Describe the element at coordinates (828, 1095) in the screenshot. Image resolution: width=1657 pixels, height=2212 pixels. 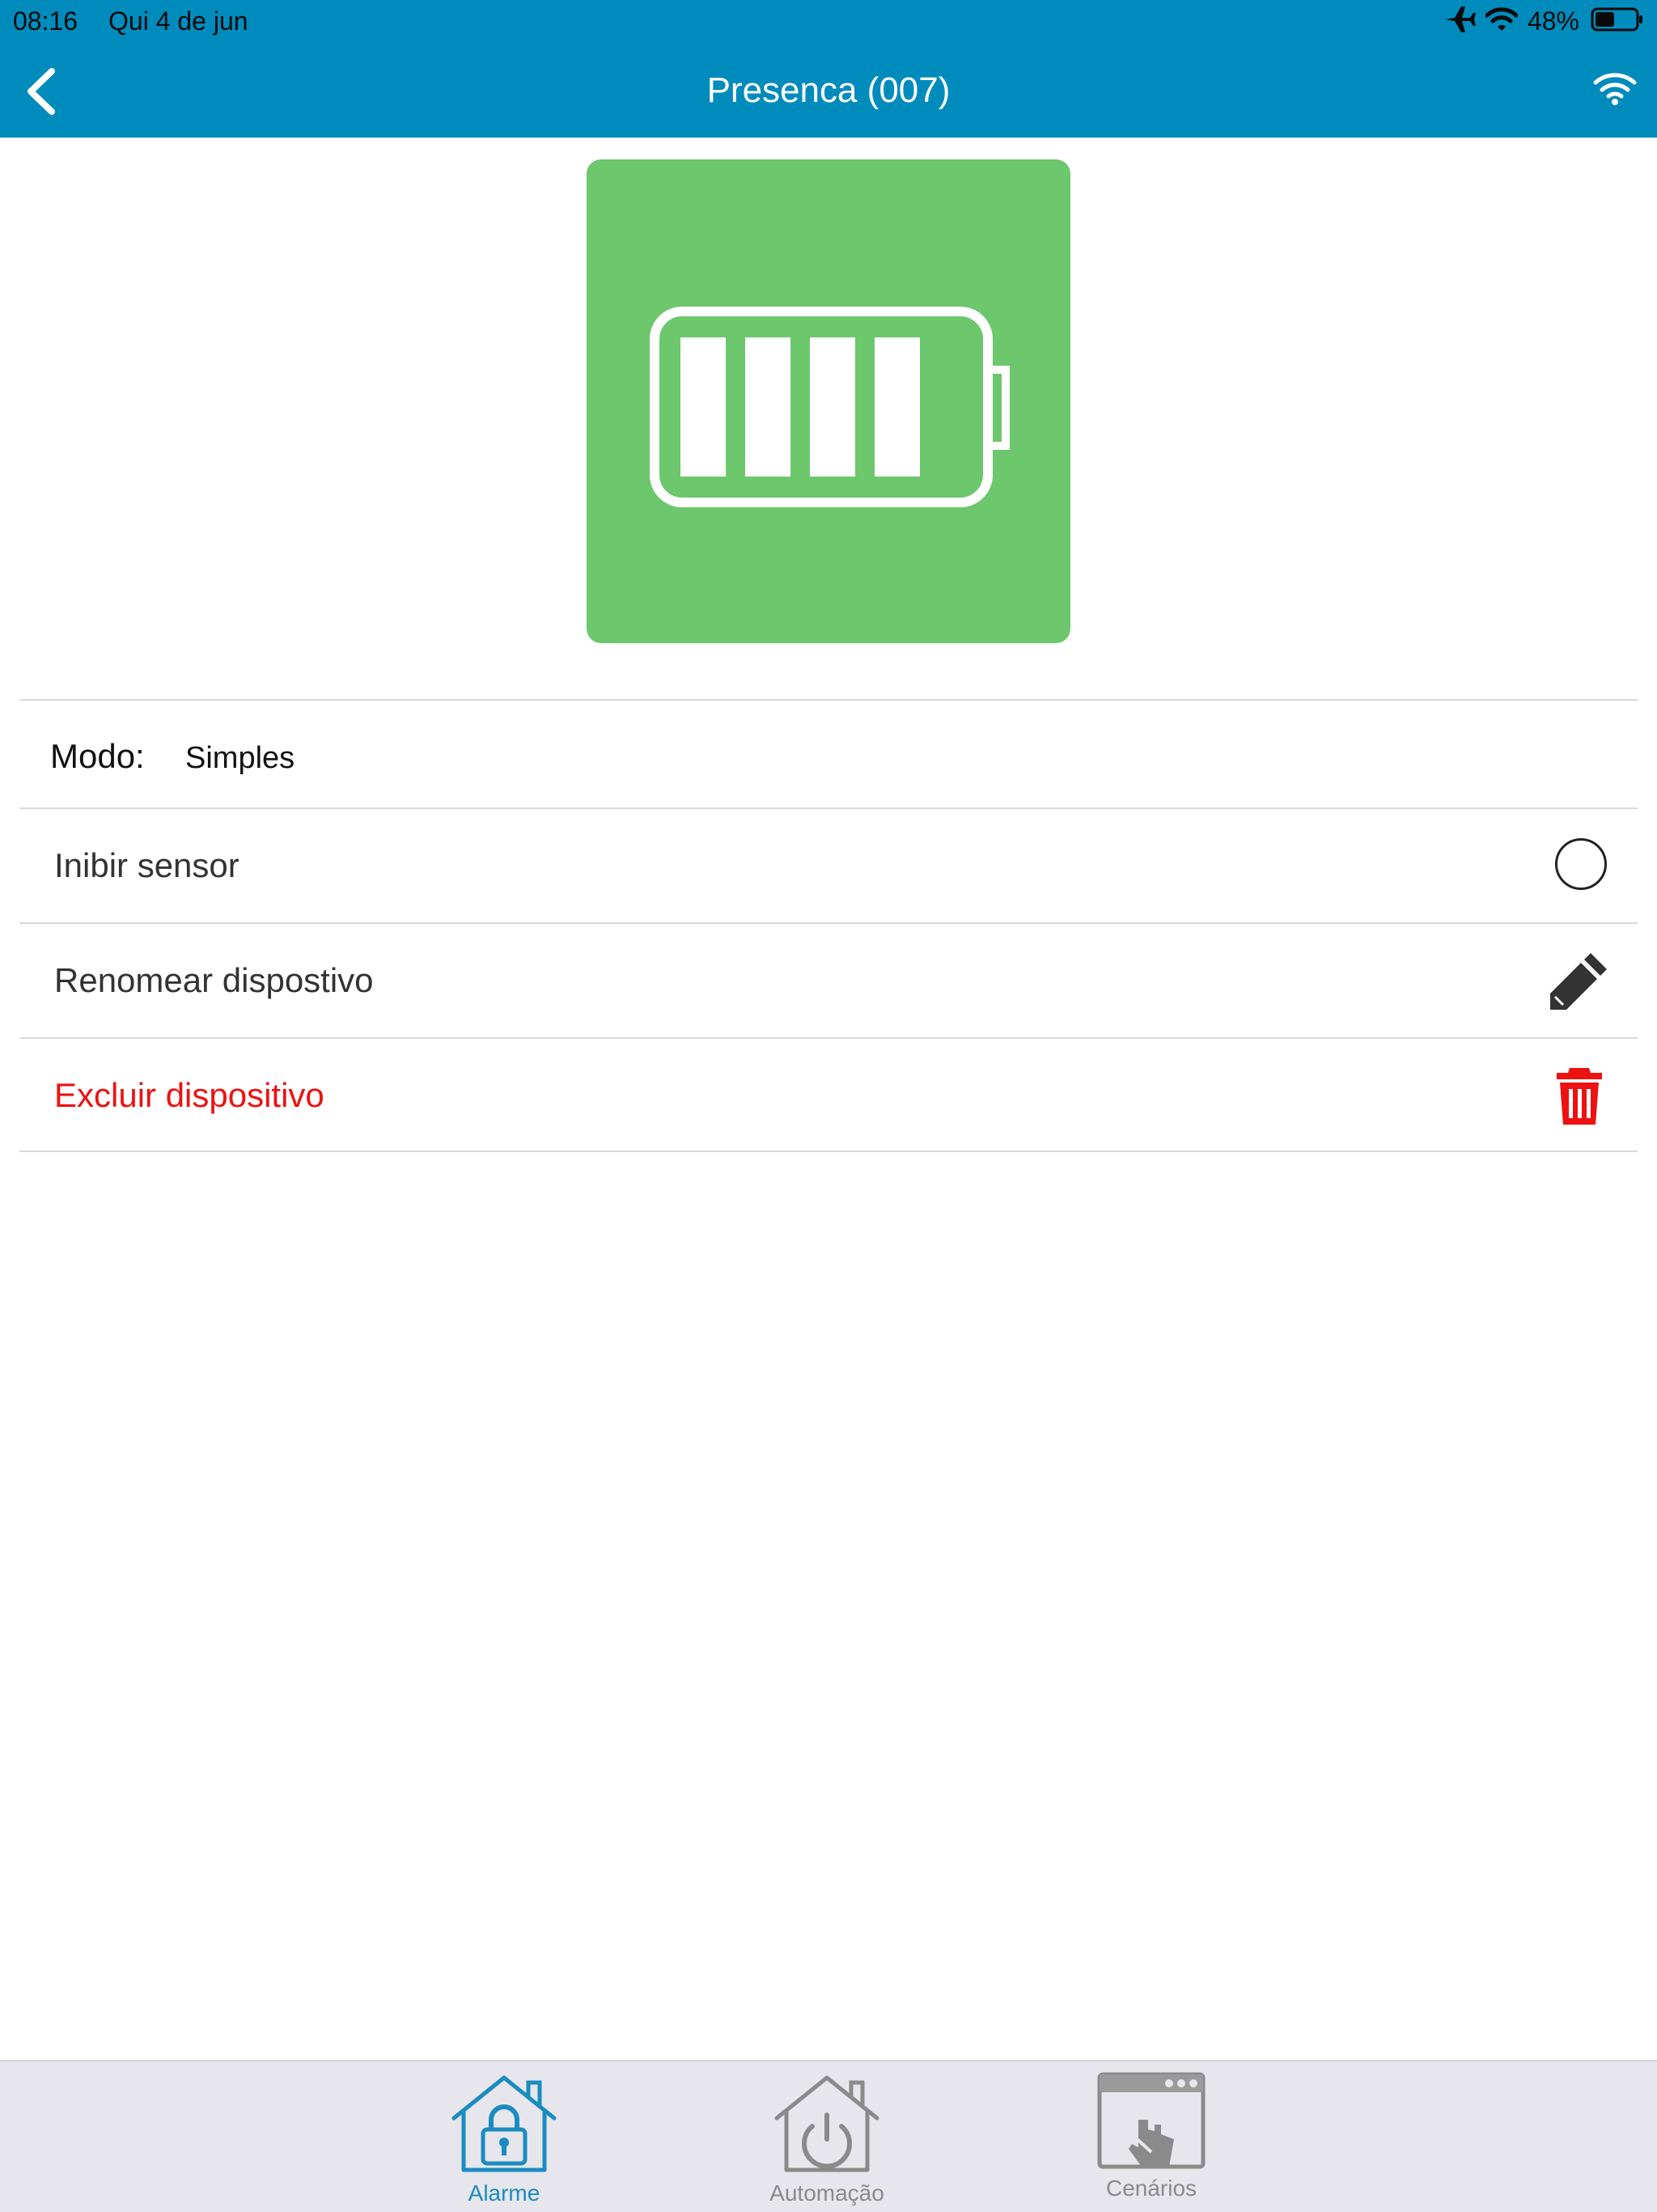
I see `delete-device-row: Excluir dispositivo` at that location.